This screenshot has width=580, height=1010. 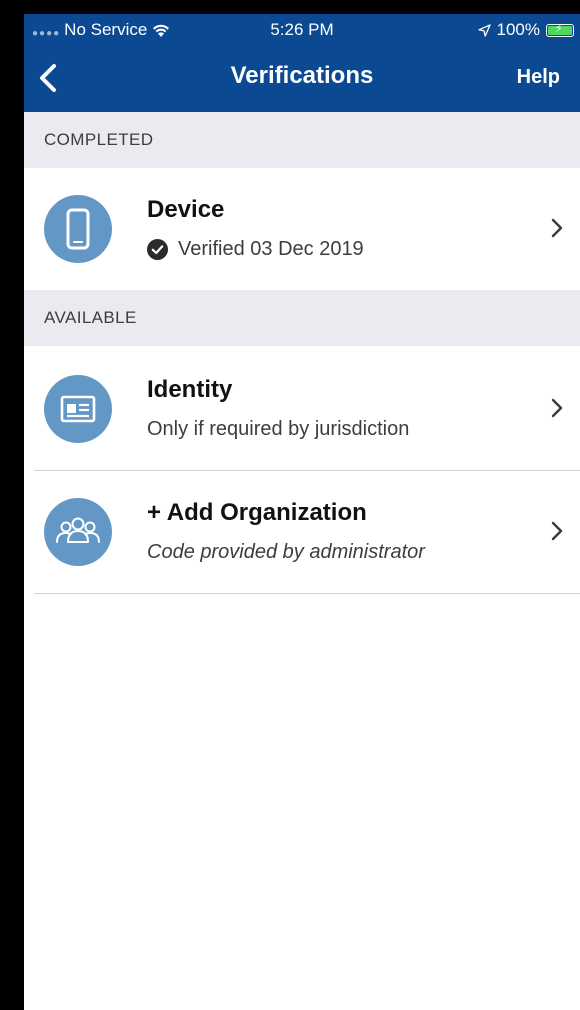 I want to click on device-subtitle: Verified 03 Dec 2019, so click(x=255, y=249).